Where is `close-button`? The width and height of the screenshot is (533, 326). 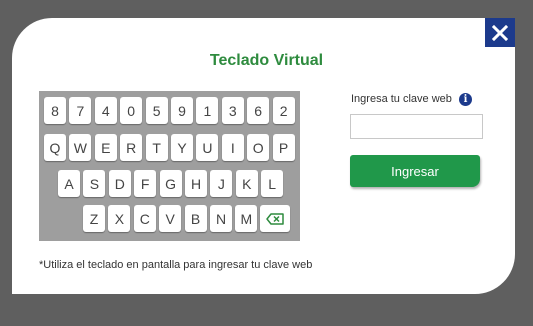 close-button is located at coordinates (500, 32).